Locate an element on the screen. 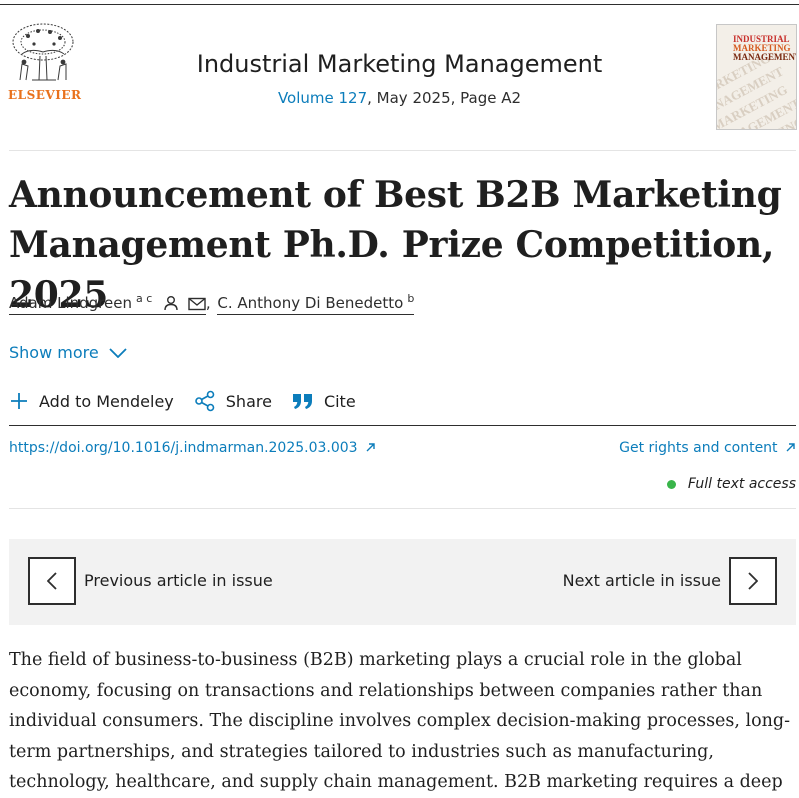 Image resolution: width=799 pixels, height=798 pixels. access-status-dot-icon is located at coordinates (671, 484).